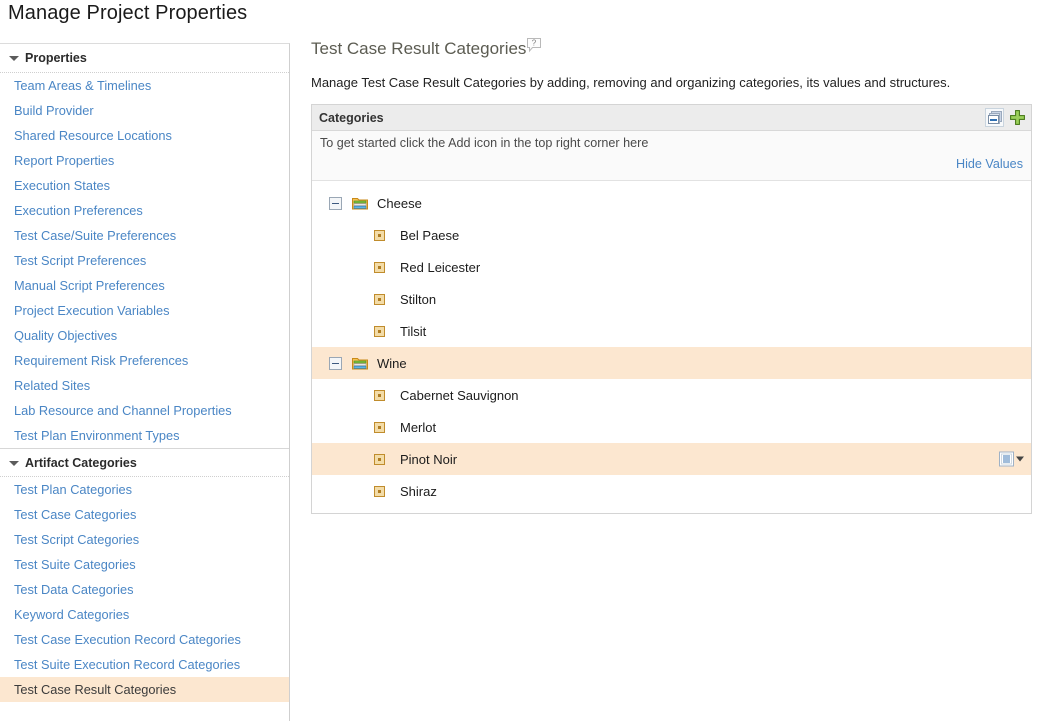 This screenshot has height=721, width=1057. What do you see at coordinates (144, 235) in the screenshot?
I see `sidebar-item-test-case-suite-preferences: Test Case/Suite Preferences` at bounding box center [144, 235].